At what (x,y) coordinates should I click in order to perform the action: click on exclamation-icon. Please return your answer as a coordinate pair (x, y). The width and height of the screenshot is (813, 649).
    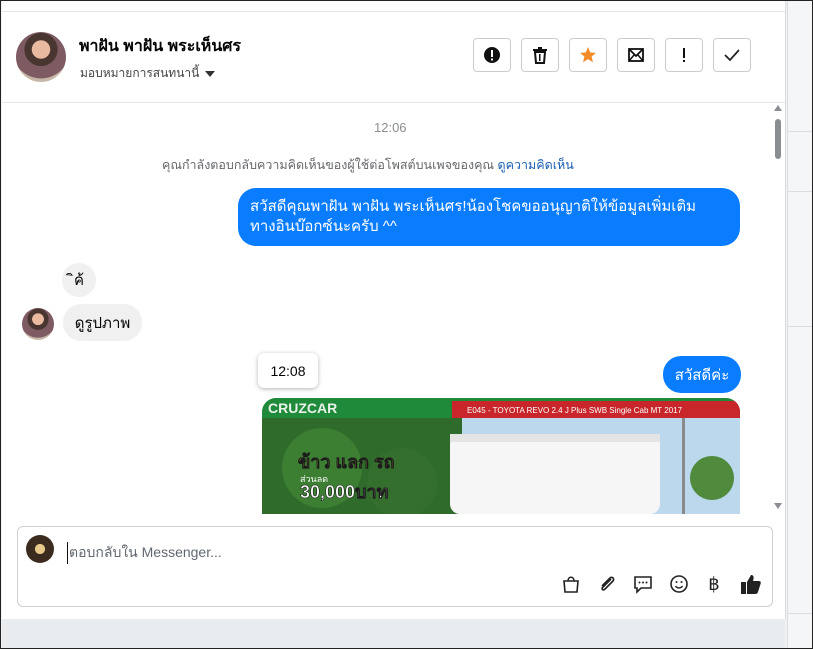
    Looking at the image, I should click on (684, 55).